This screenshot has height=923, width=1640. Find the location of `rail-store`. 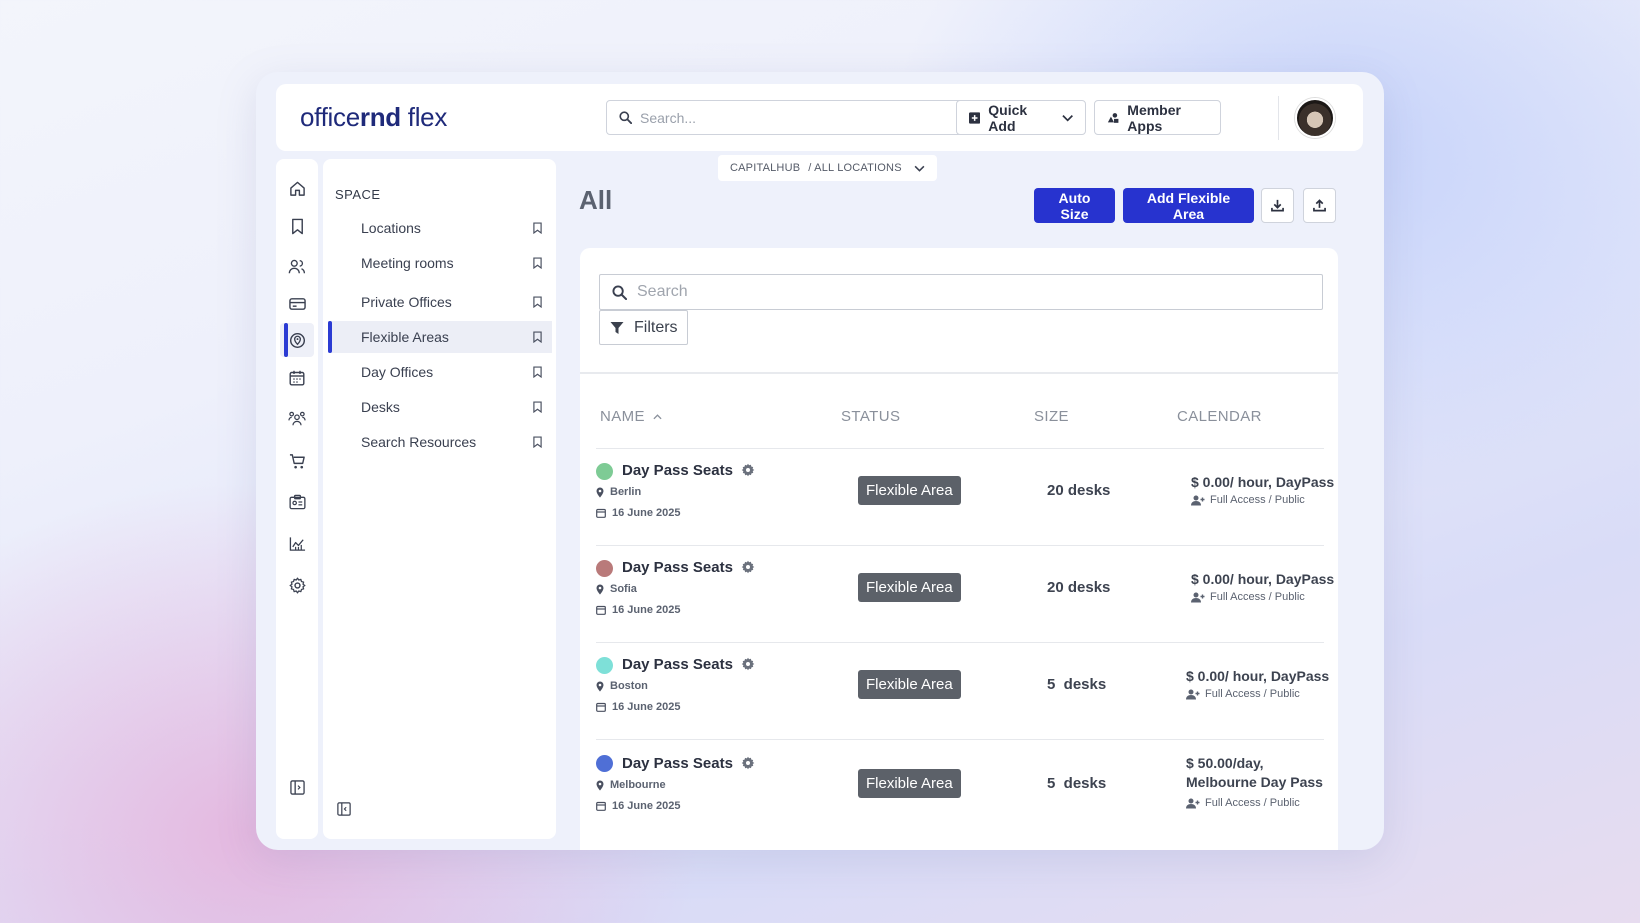

rail-store is located at coordinates (297, 461).